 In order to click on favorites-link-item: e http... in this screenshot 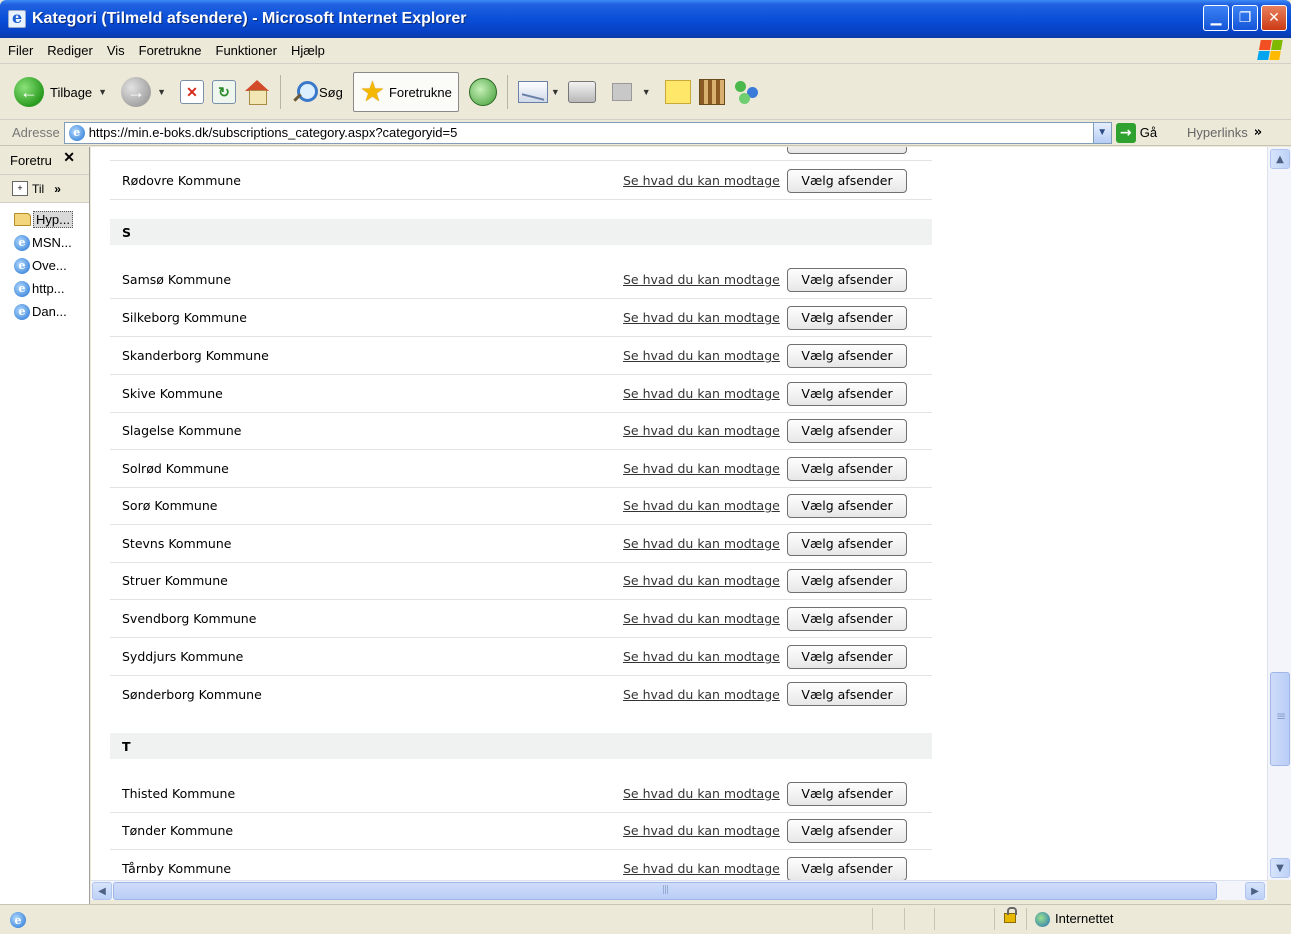, I will do `click(44, 288)`.